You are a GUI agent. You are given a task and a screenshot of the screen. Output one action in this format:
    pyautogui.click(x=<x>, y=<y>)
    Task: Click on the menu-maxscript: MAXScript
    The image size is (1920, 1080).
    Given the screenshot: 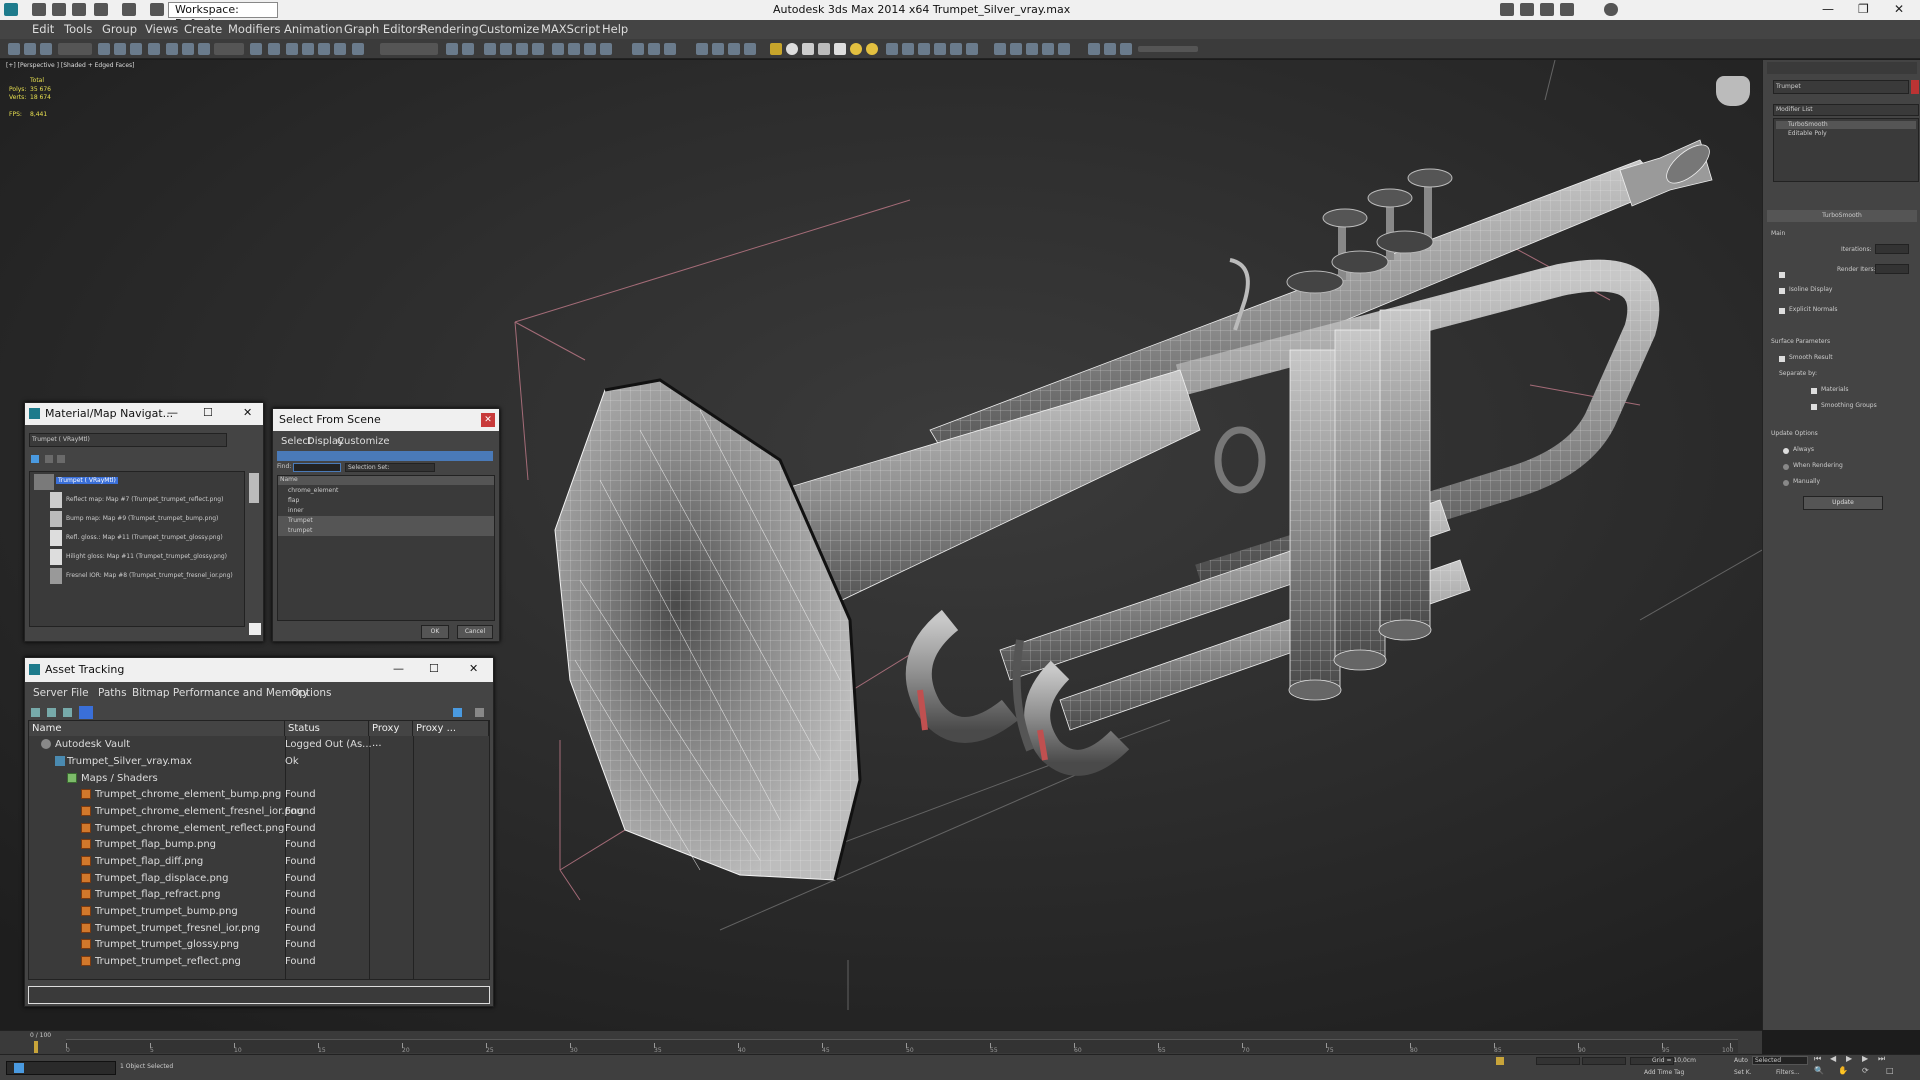 What is the action you would take?
    pyautogui.click(x=570, y=29)
    